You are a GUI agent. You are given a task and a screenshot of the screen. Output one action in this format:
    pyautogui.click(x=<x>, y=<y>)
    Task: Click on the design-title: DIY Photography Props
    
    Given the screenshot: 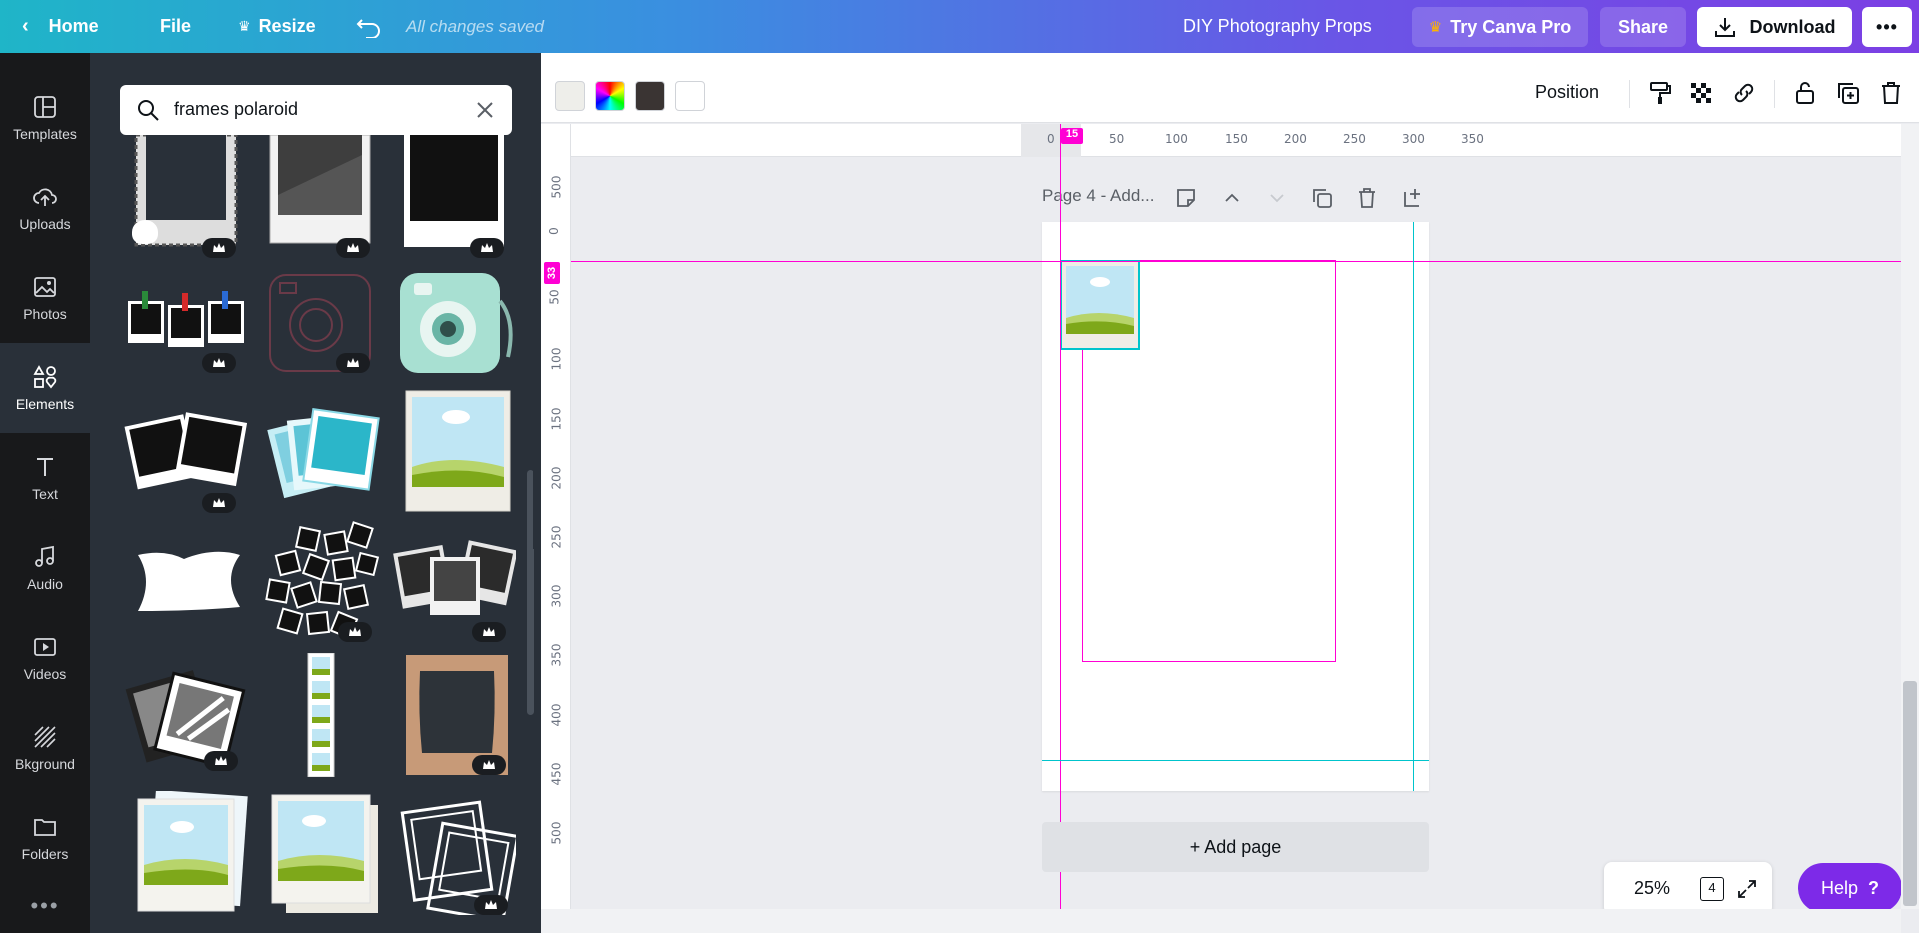 What is the action you would take?
    pyautogui.click(x=1277, y=26)
    